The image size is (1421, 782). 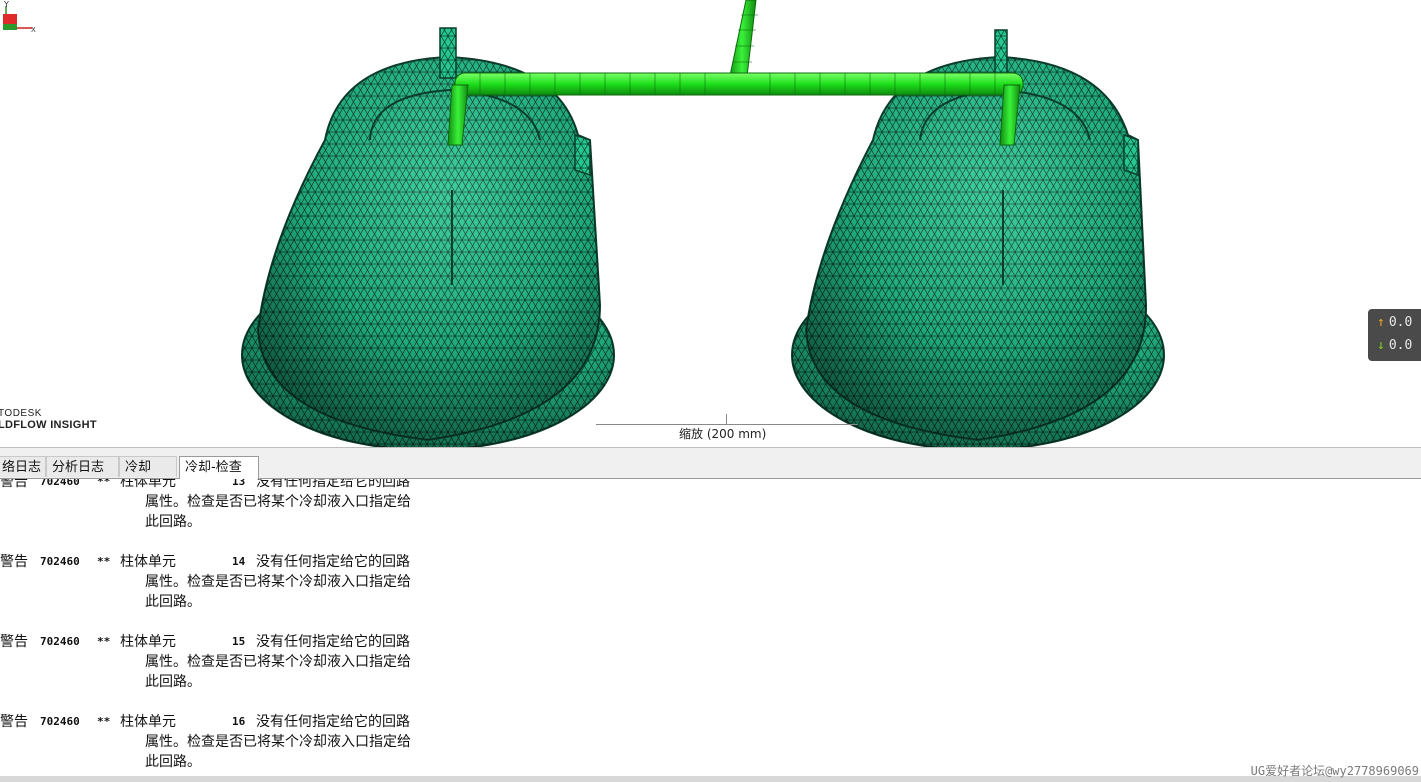 What do you see at coordinates (6, 4) in the screenshot?
I see `axis-y-label: Y` at bounding box center [6, 4].